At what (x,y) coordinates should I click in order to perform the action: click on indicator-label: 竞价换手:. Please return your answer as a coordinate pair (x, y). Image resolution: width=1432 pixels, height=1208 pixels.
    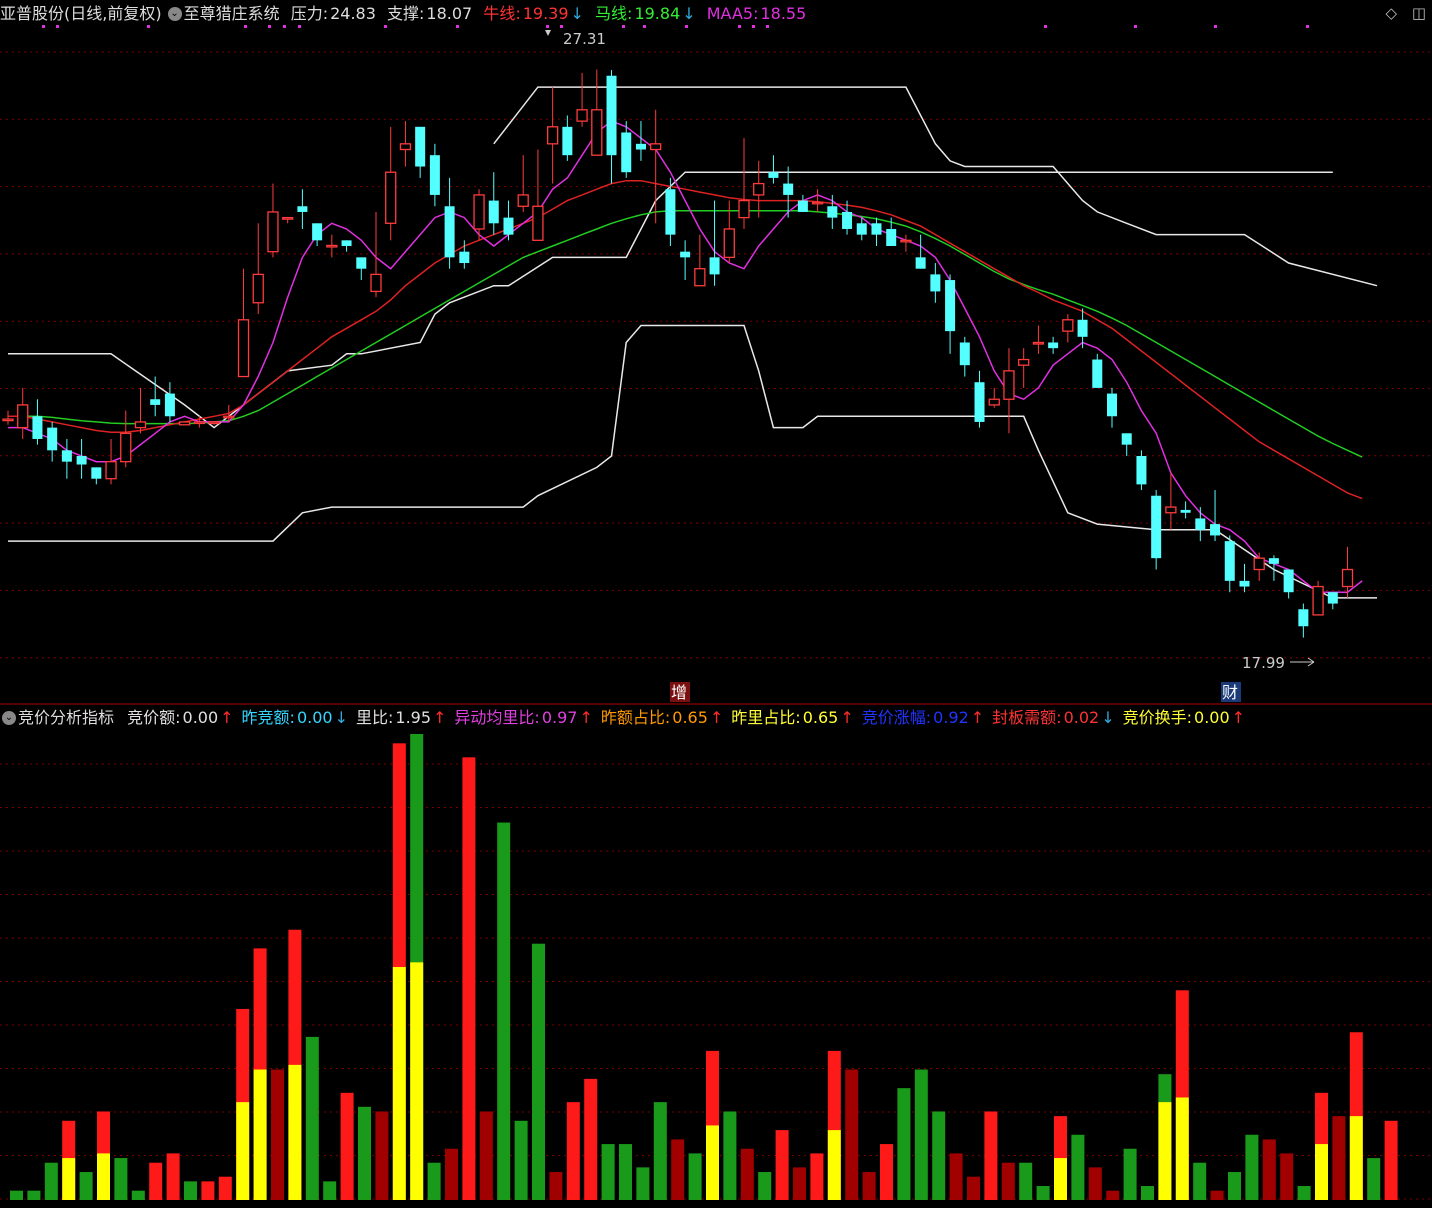
    Looking at the image, I should click on (1157, 717).